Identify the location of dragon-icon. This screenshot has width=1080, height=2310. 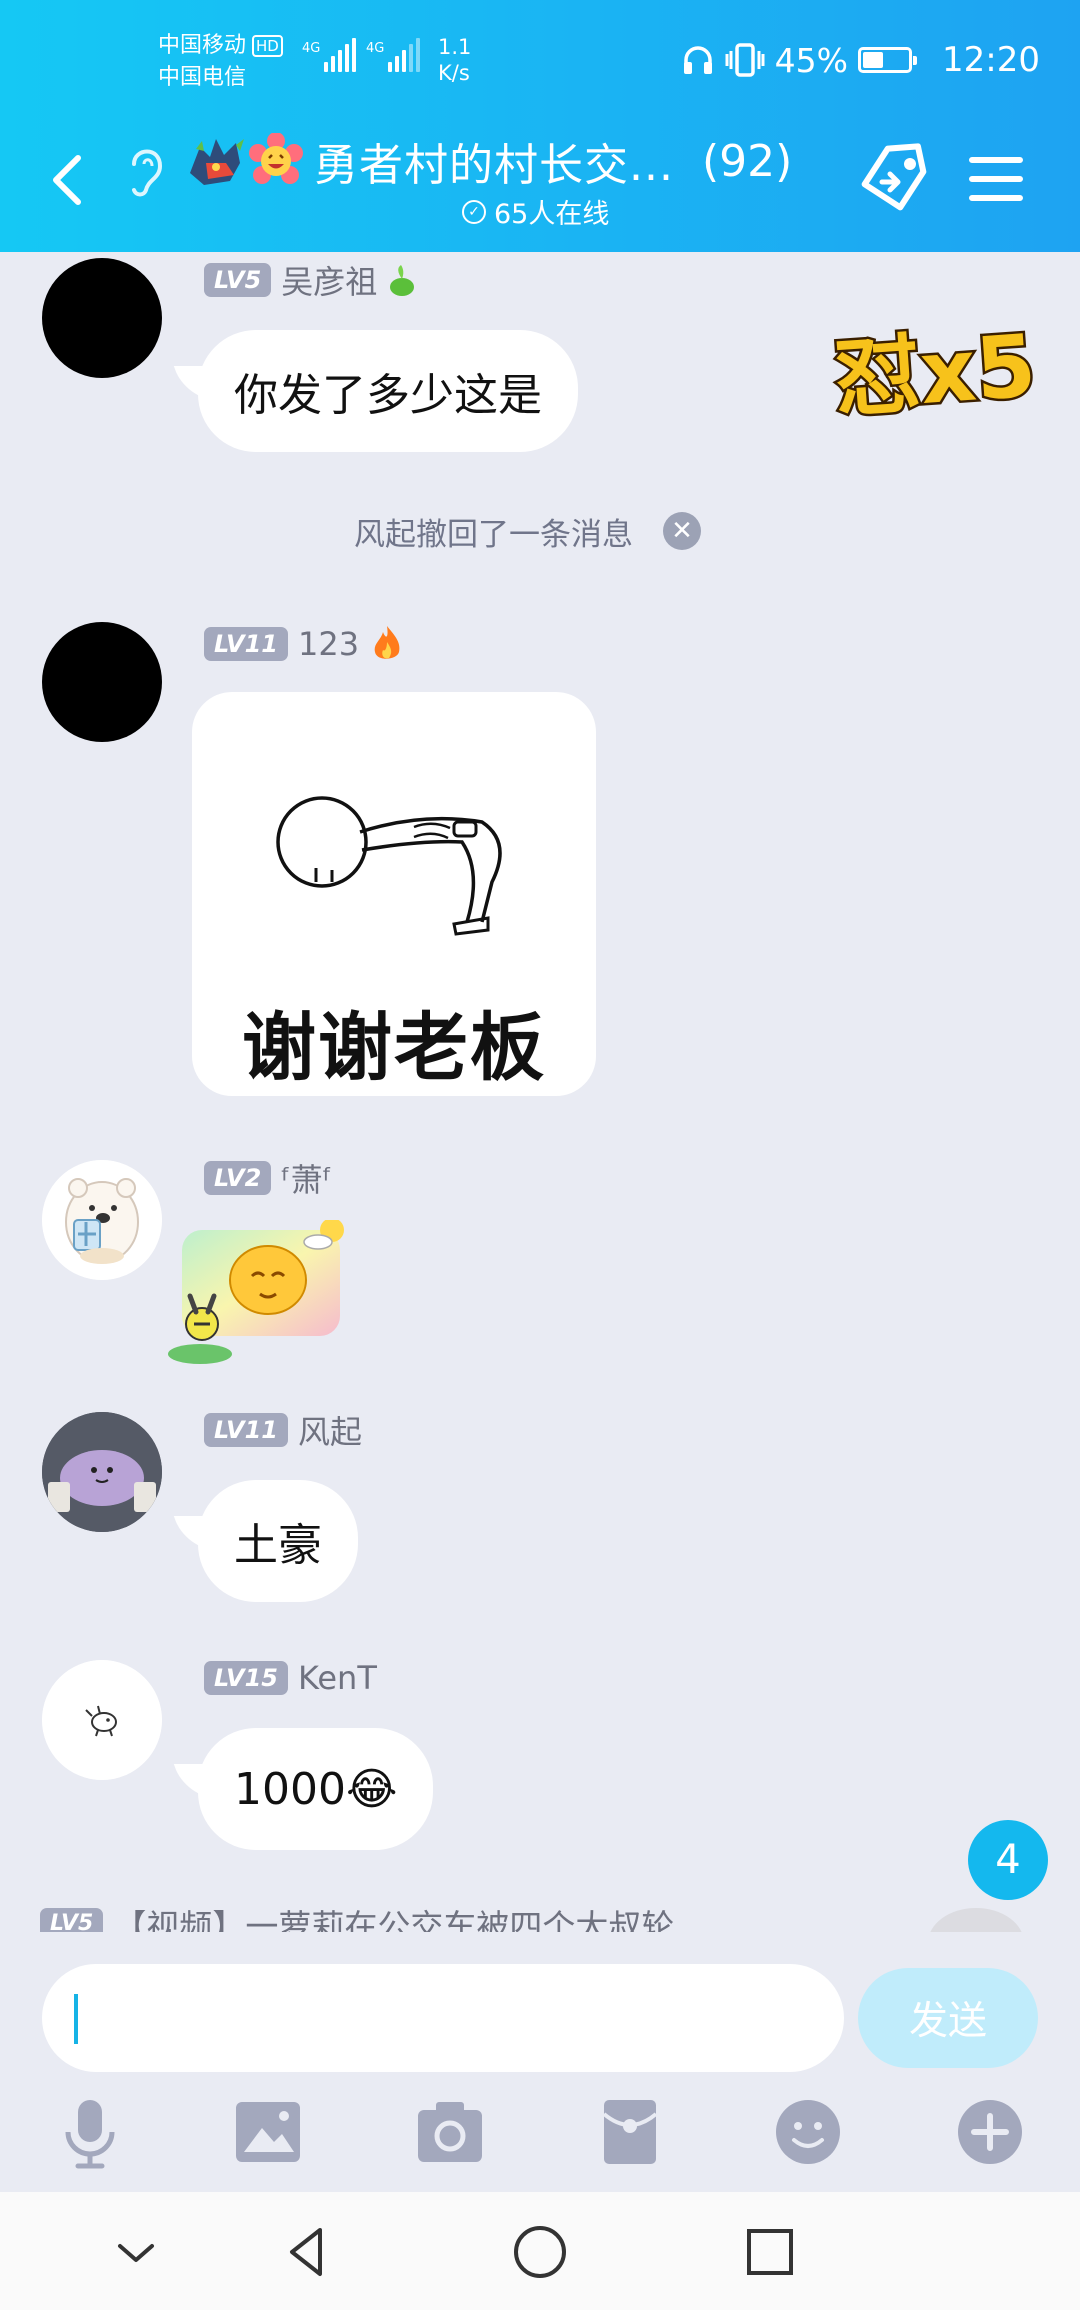
(217, 162).